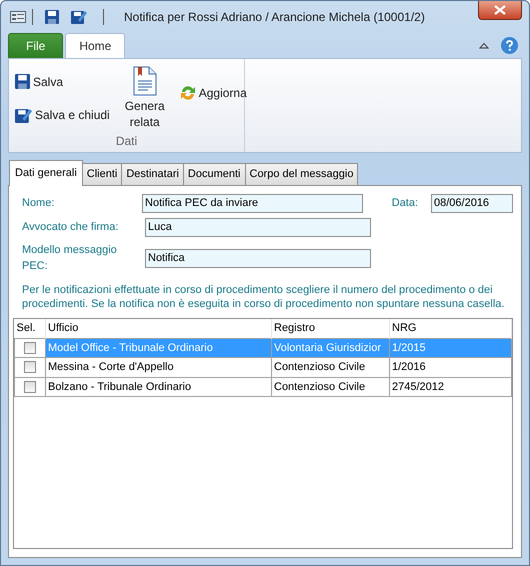  Describe the element at coordinates (102, 173) in the screenshot. I see `form-tab: Clienti` at that location.